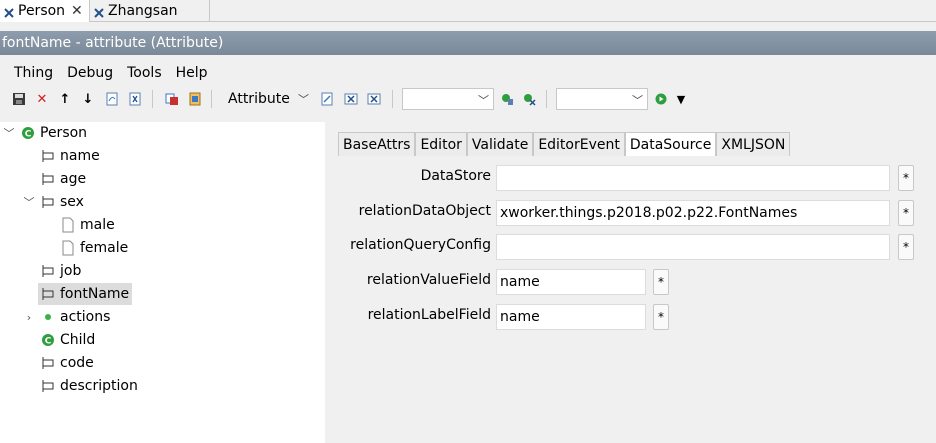  Describe the element at coordinates (143, 11) in the screenshot. I see `tab-zhangsan-label: Zhangsan` at that location.